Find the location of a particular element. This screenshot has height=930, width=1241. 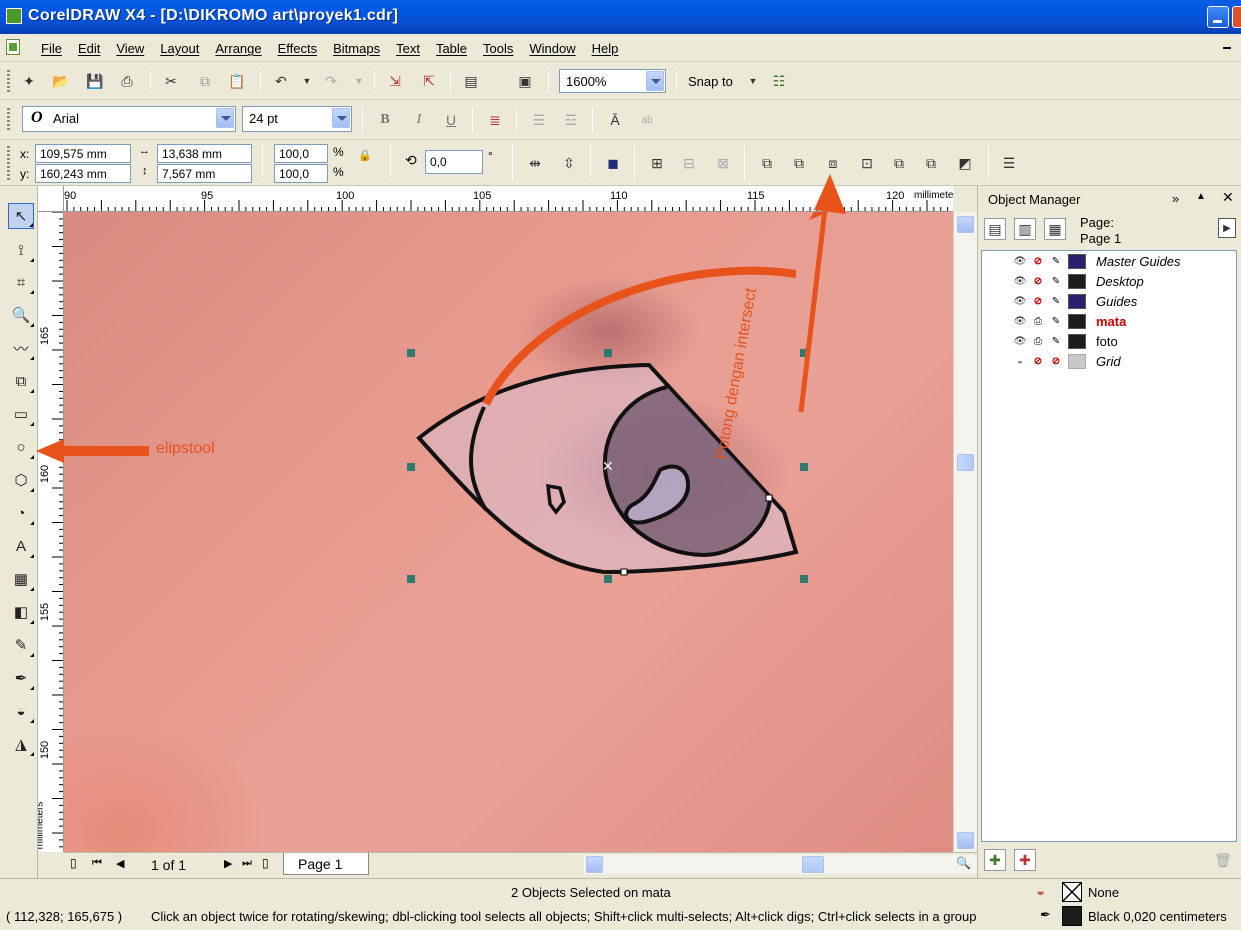

ellipse-tool-icon: ○ is located at coordinates (21, 447).